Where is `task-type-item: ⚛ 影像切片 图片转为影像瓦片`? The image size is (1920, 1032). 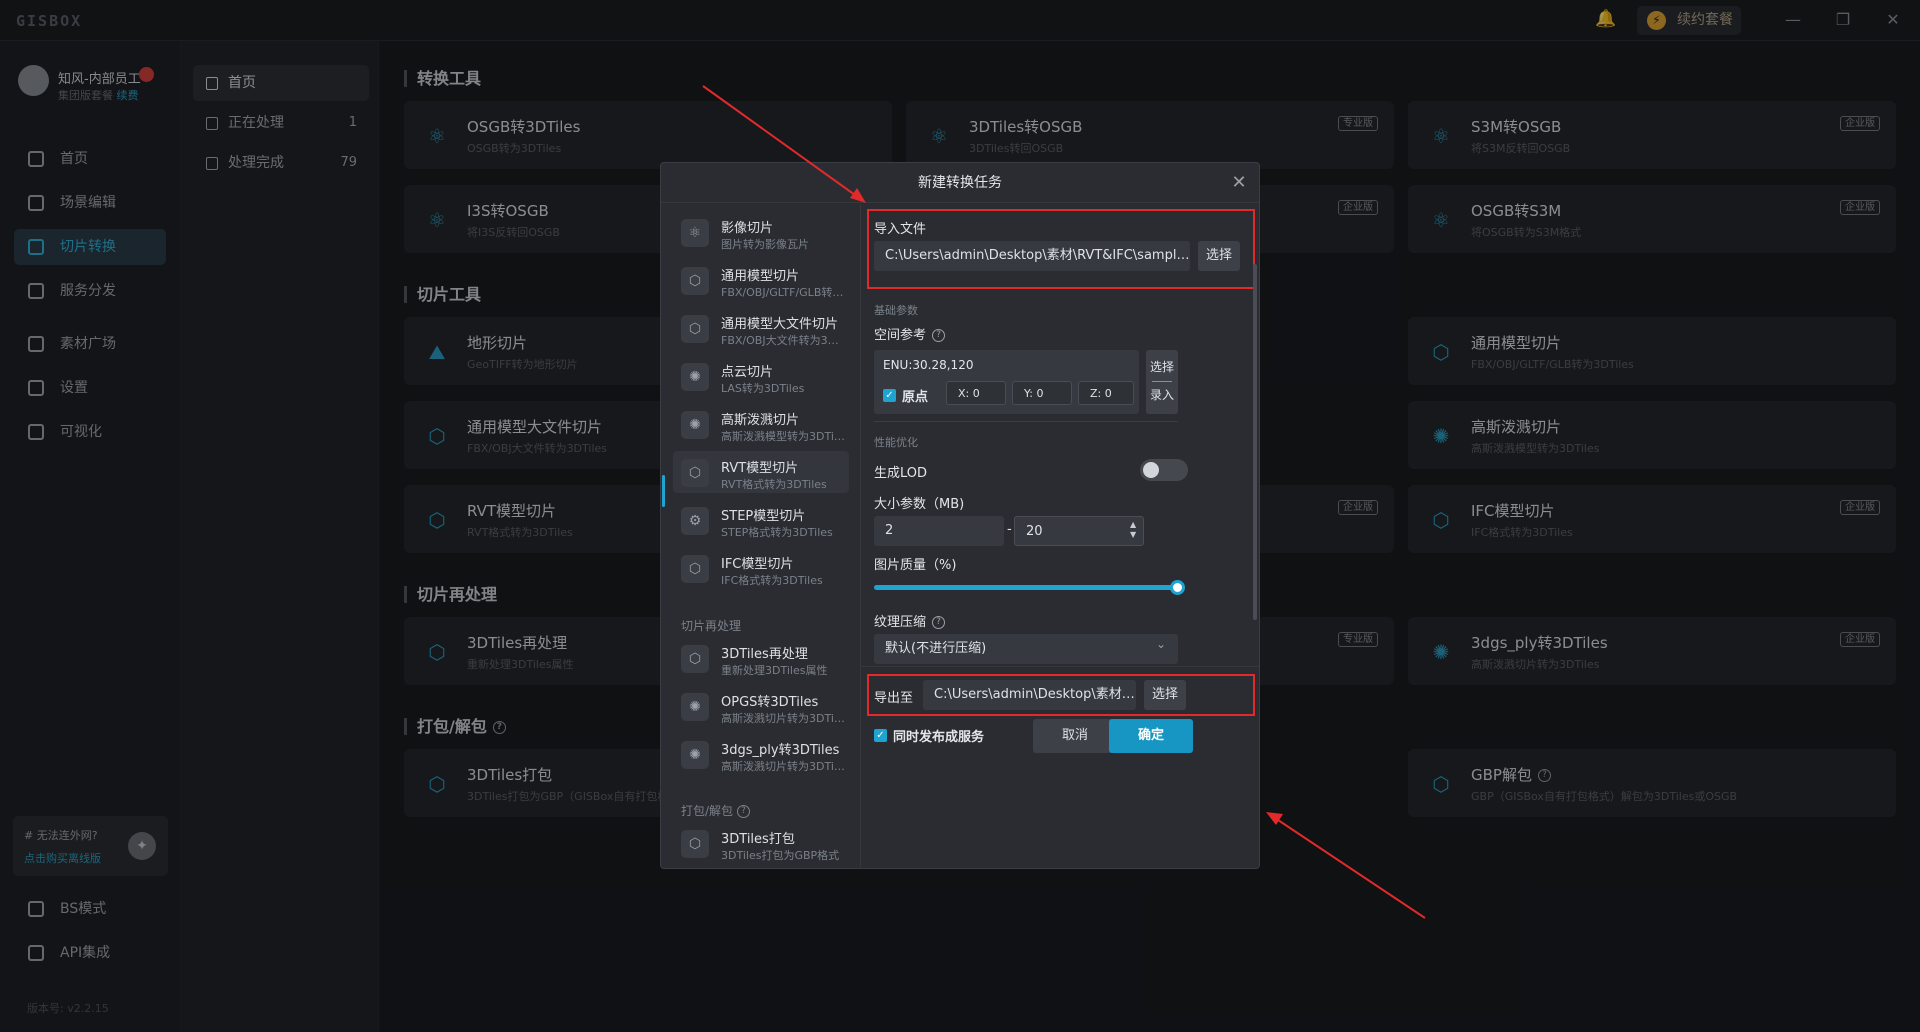
task-type-item: ⚛ 影像切片 图片转为影像瓦片 is located at coordinates (761, 232).